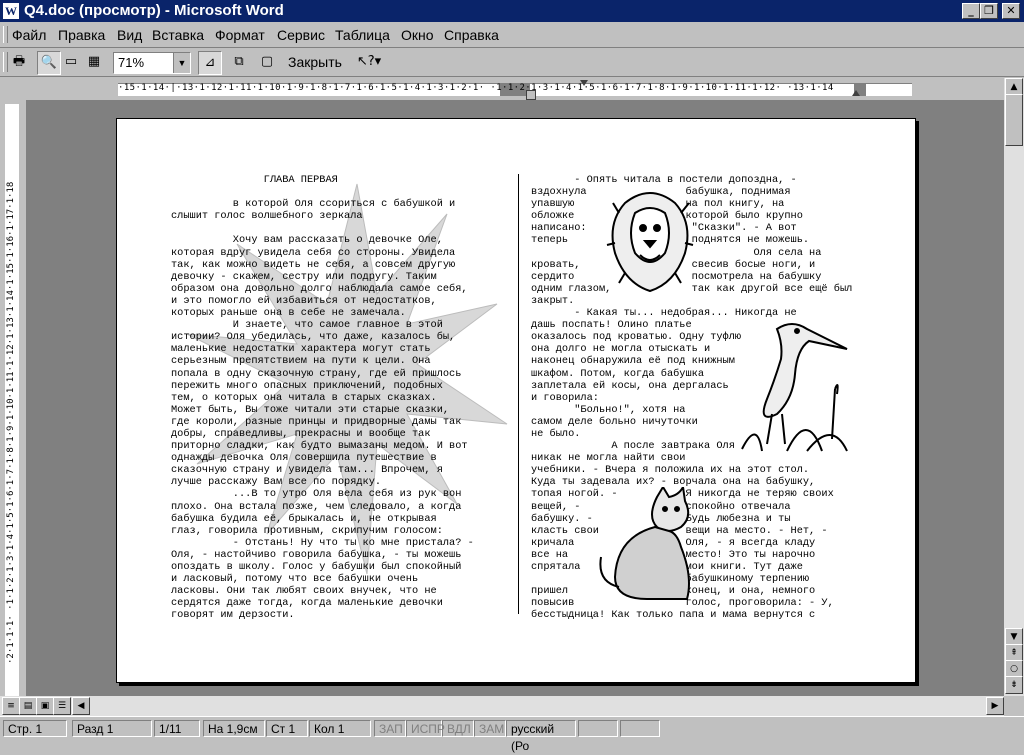 The width and height of the screenshot is (1024, 755). Describe the element at coordinates (131, 62) in the screenshot. I see `zoom-value: 71%` at that location.